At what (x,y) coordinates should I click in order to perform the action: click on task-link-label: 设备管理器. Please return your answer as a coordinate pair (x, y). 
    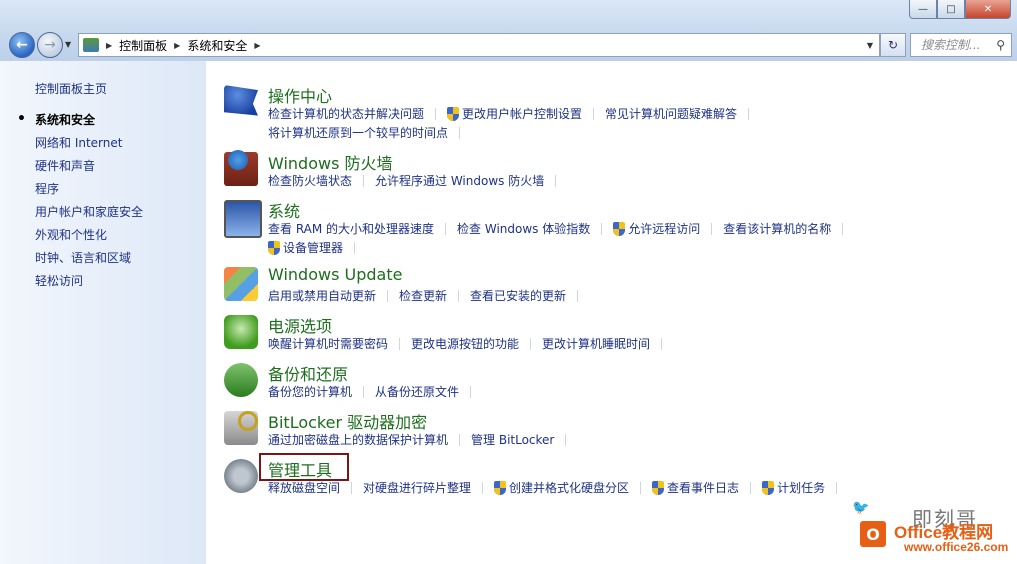
    Looking at the image, I should click on (313, 248).